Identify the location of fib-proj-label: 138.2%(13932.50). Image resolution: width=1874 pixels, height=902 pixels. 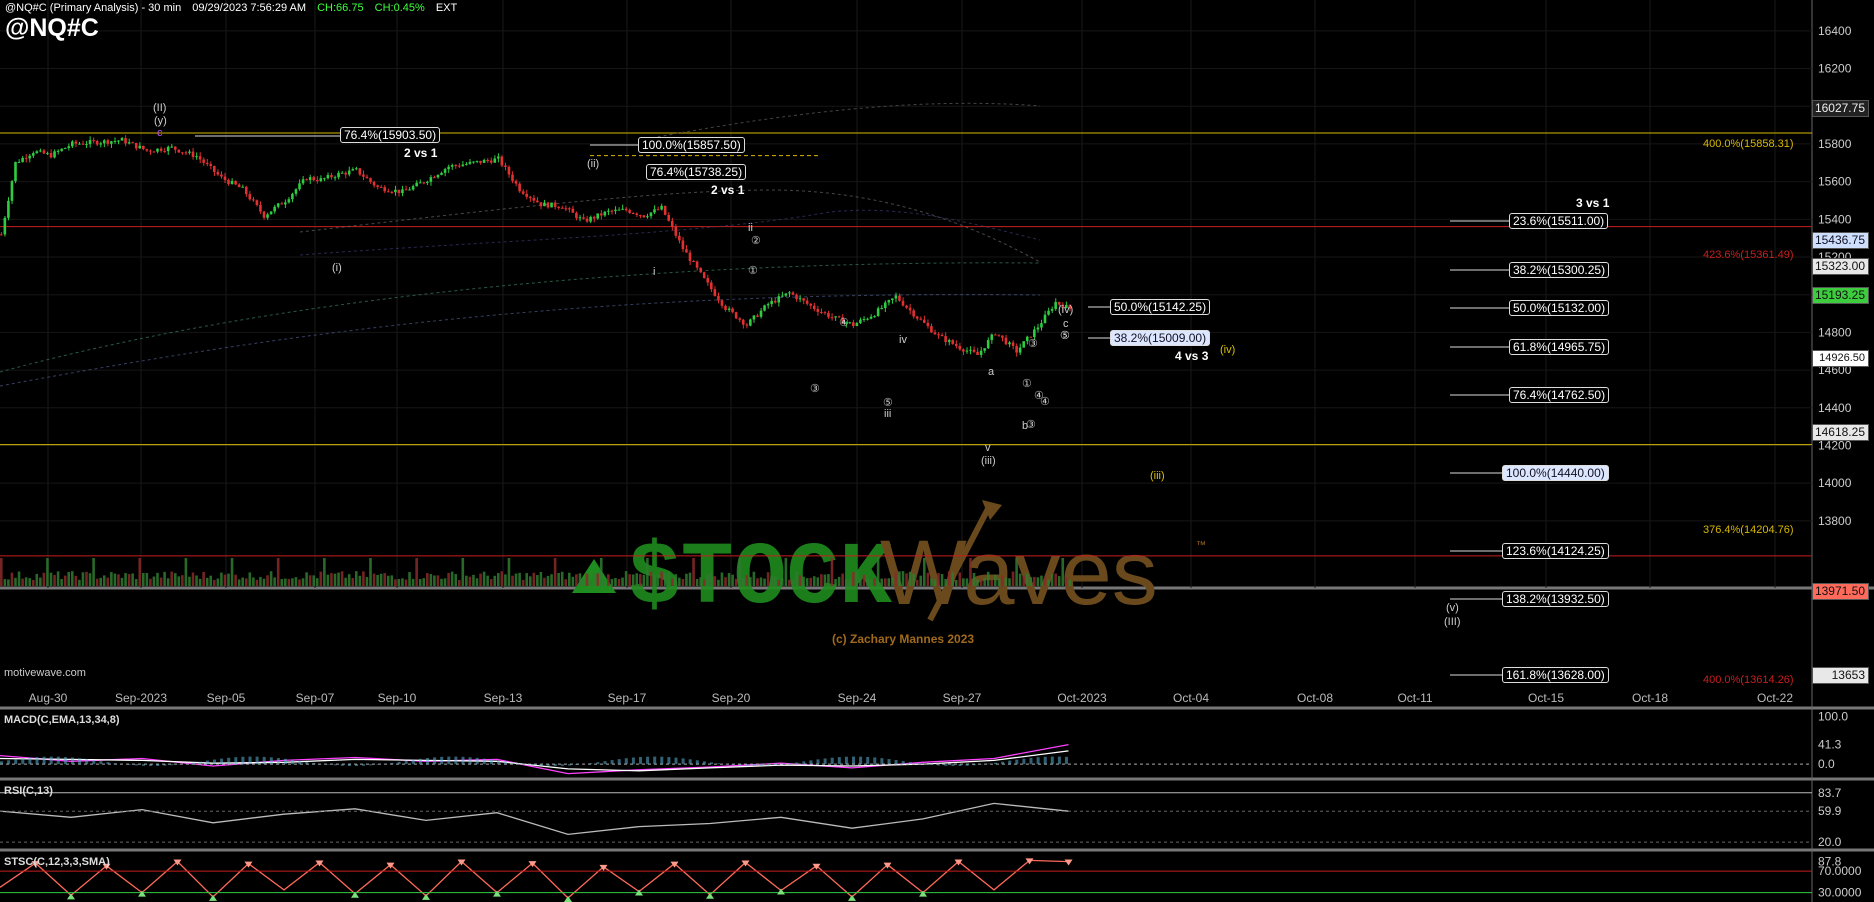
(1555, 599).